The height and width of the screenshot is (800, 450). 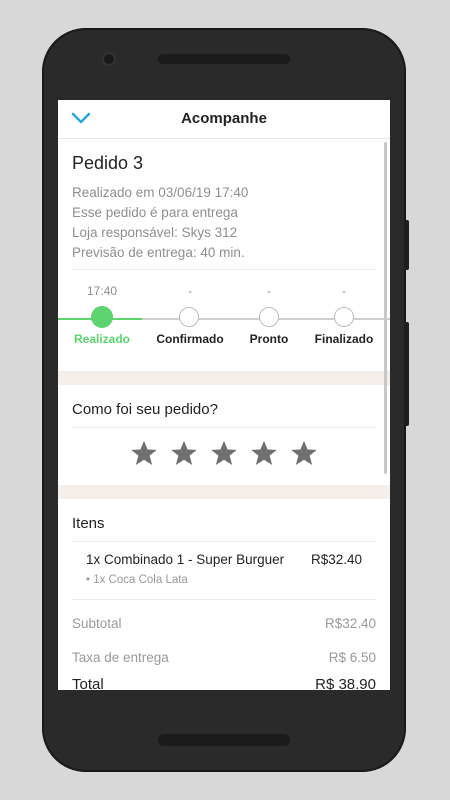 I want to click on page-title: Acompanhe, so click(x=224, y=118).